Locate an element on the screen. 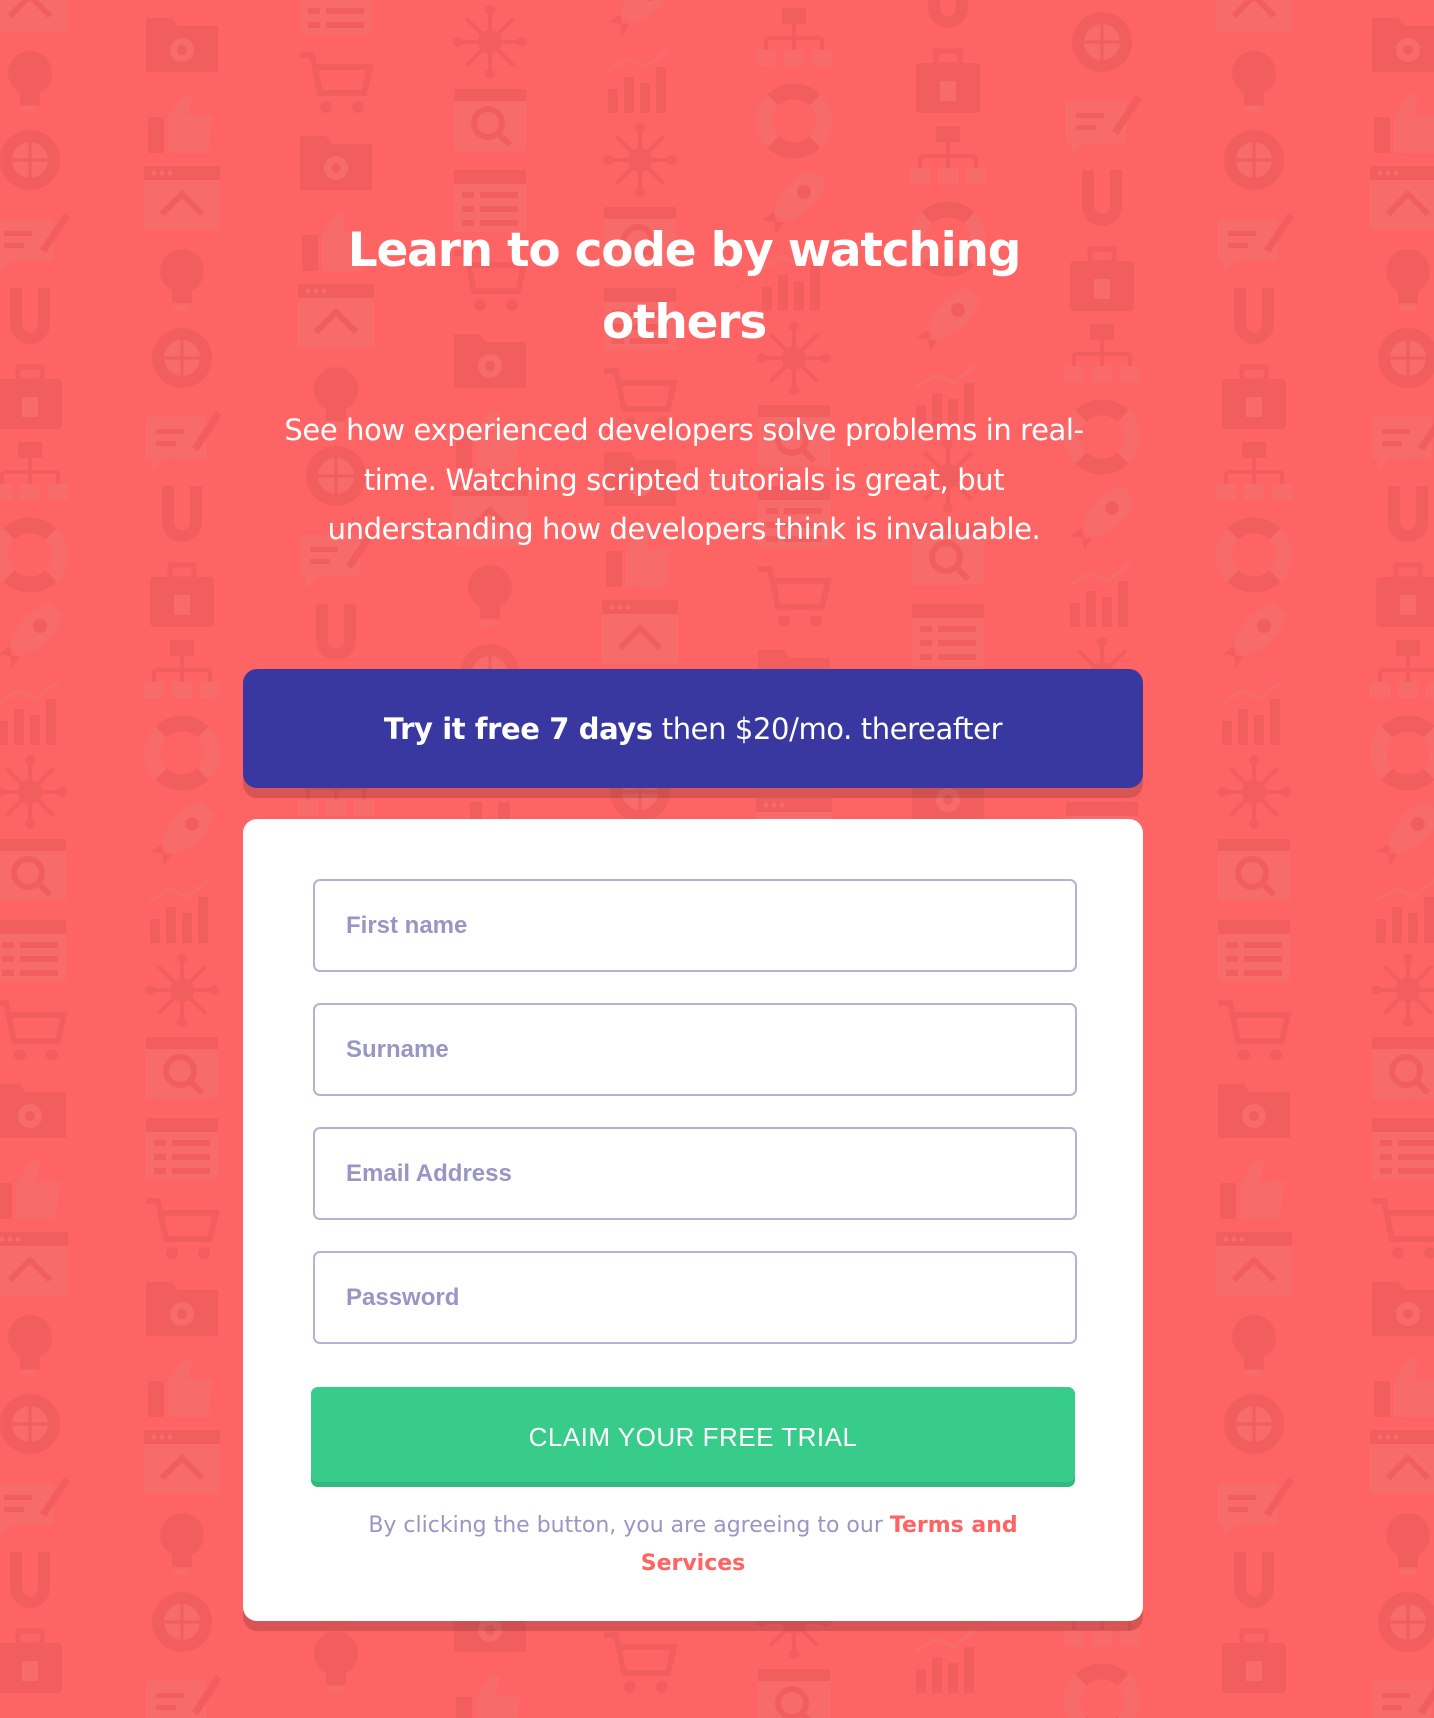 Image resolution: width=1434 pixels, height=1718 pixels. claim-free-trial-button: CLAIM YOUR FREE TRIAL is located at coordinates (693, 1437).